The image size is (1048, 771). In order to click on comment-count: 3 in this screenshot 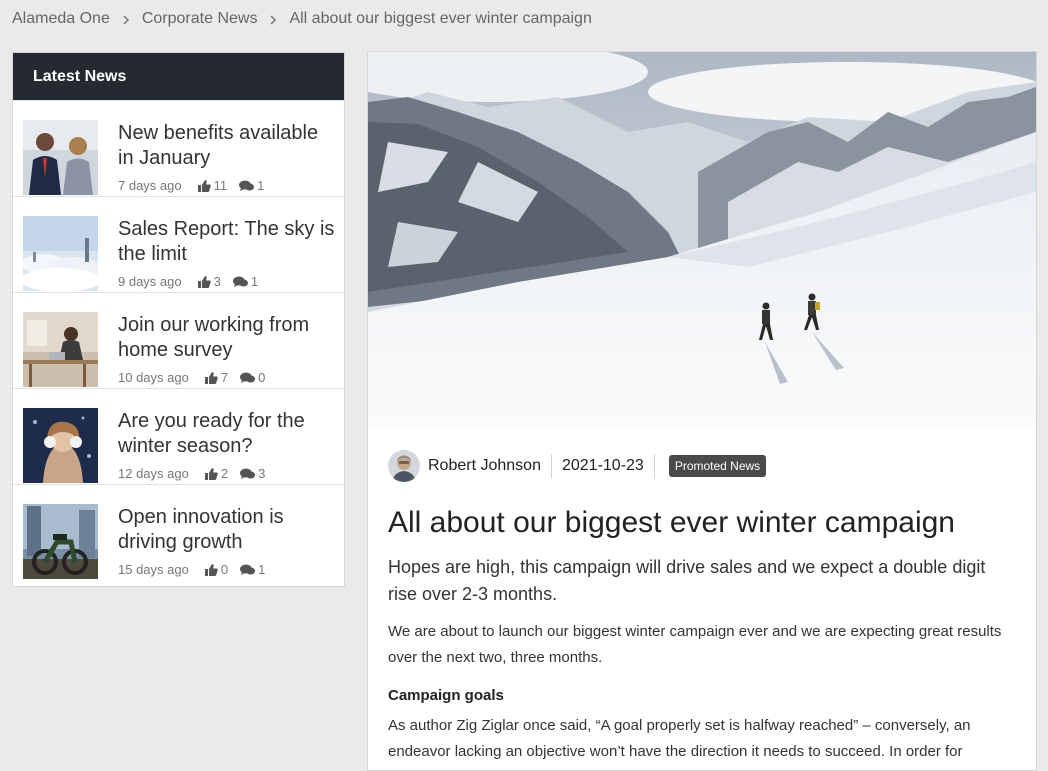, I will do `click(262, 473)`.